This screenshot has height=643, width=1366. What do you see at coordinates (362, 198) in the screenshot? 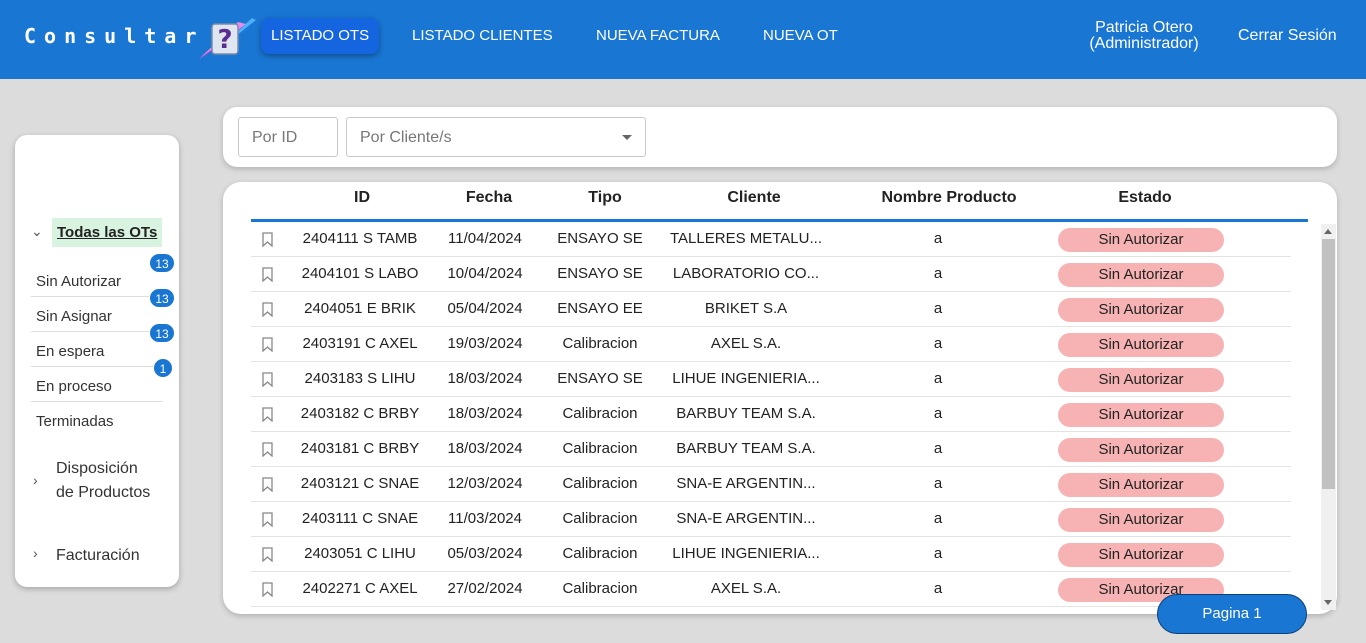
I see `column-header-id: ID` at bounding box center [362, 198].